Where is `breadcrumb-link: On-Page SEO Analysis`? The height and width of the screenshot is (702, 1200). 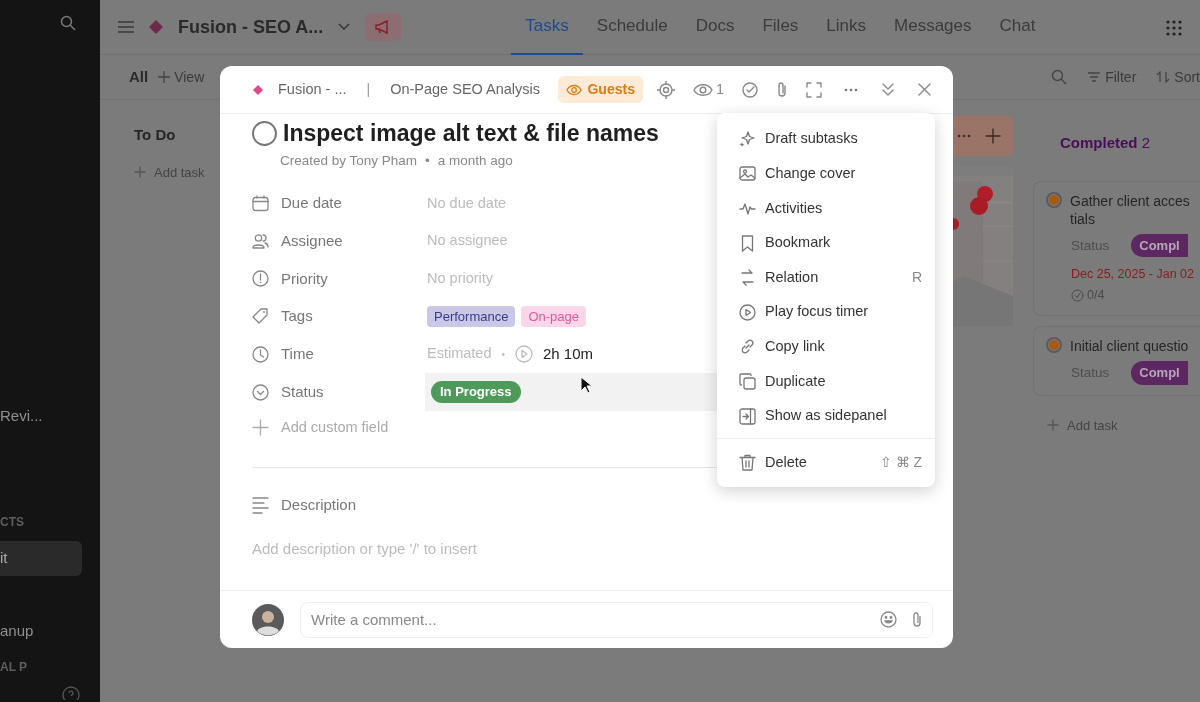 breadcrumb-link: On-Page SEO Analysis is located at coordinates (465, 89).